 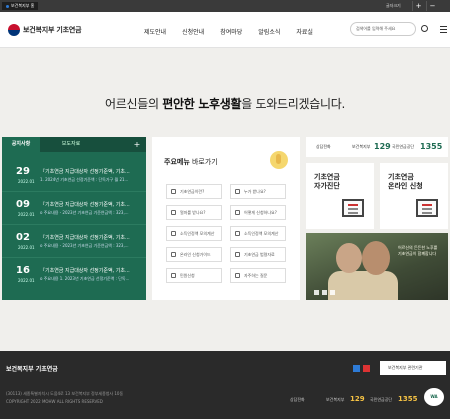 I want to click on quick-link-law: 기초연금 법령자료, so click(x=258, y=254).